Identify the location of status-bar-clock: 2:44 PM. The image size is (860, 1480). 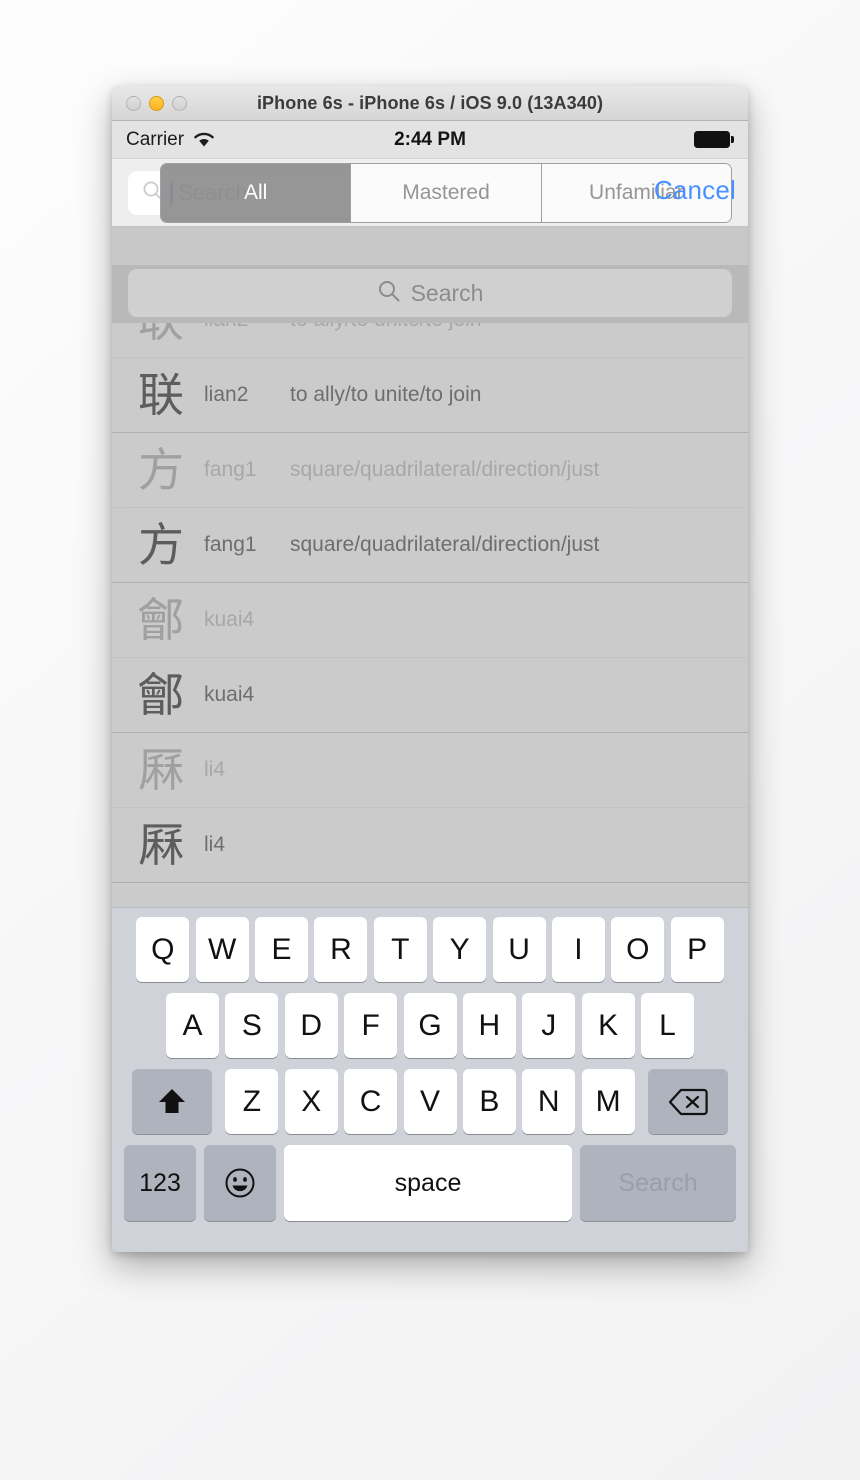
(430, 139).